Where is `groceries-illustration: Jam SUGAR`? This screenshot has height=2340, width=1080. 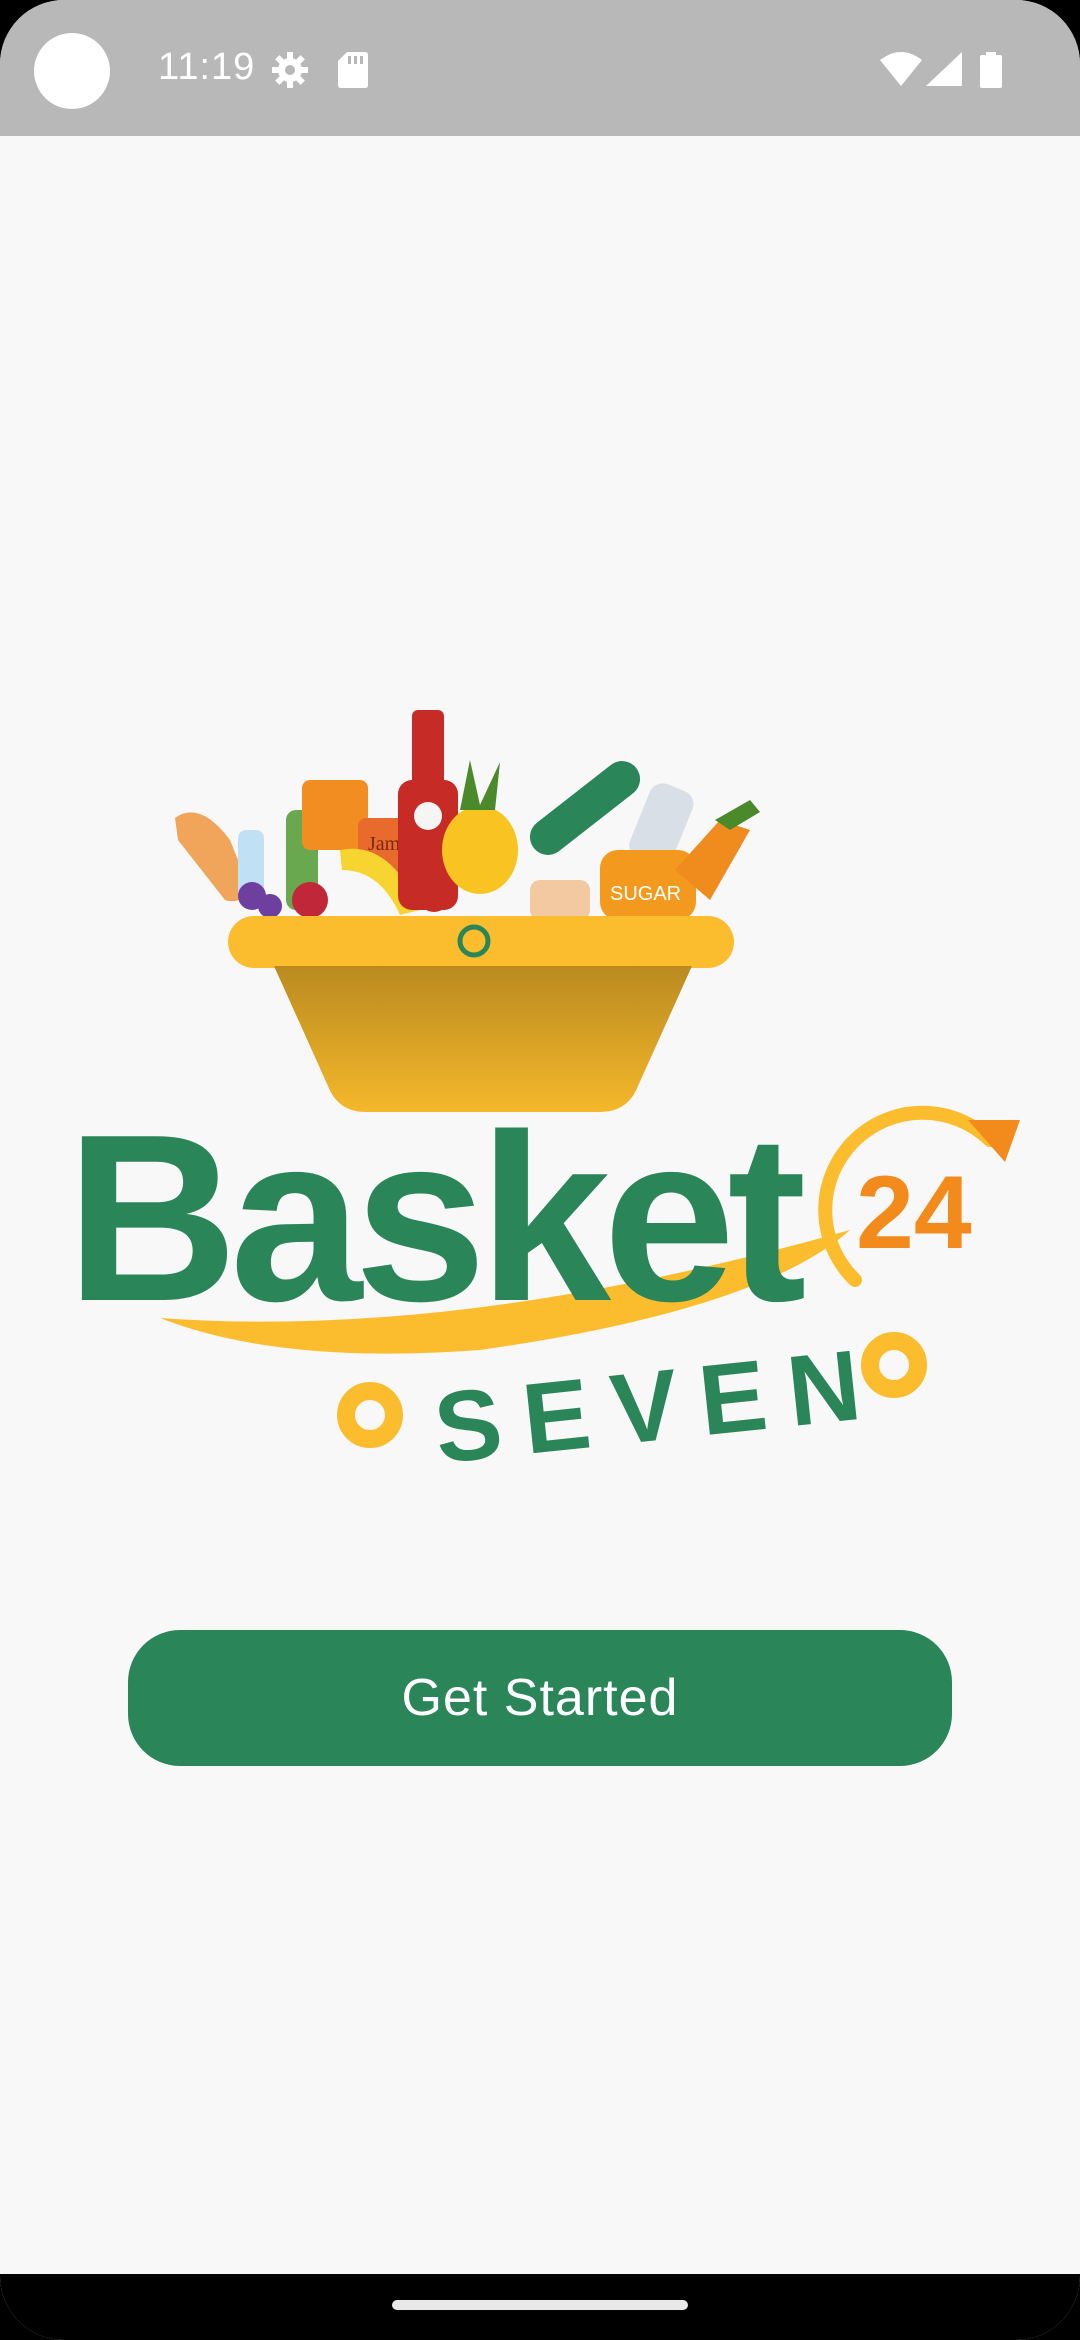
groceries-illustration: Jam SUGAR is located at coordinates (467, 815).